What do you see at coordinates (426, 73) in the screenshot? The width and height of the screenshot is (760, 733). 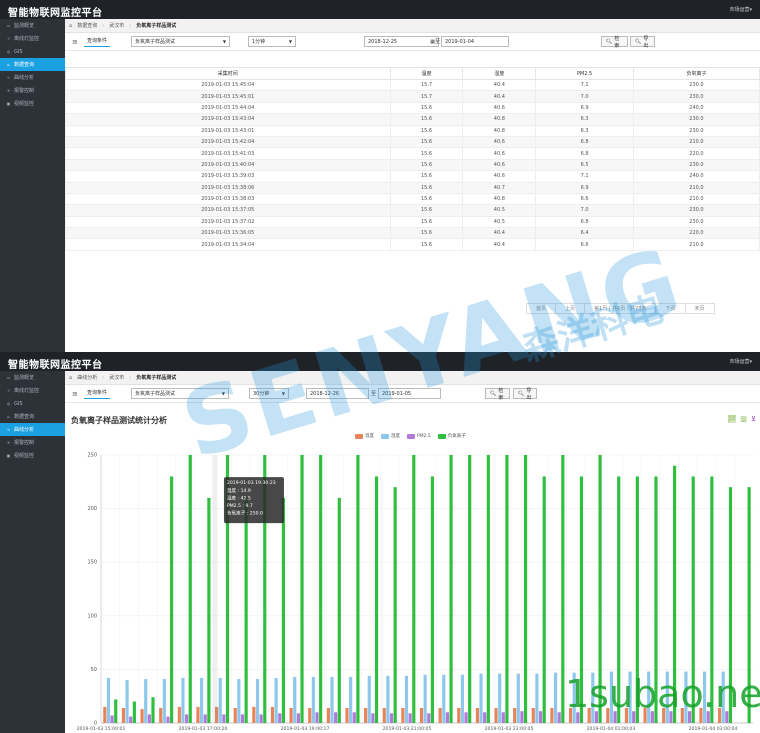 I see `column-header: 温度` at bounding box center [426, 73].